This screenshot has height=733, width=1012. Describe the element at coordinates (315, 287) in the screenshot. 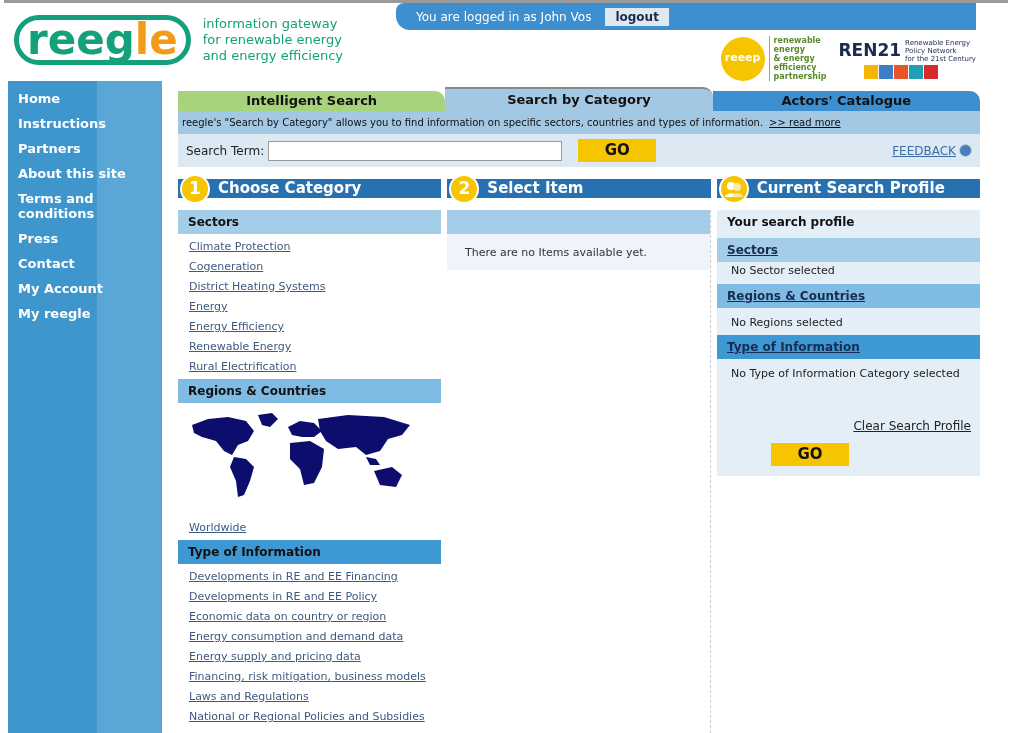

I see `category-link: District Heating Systems` at that location.